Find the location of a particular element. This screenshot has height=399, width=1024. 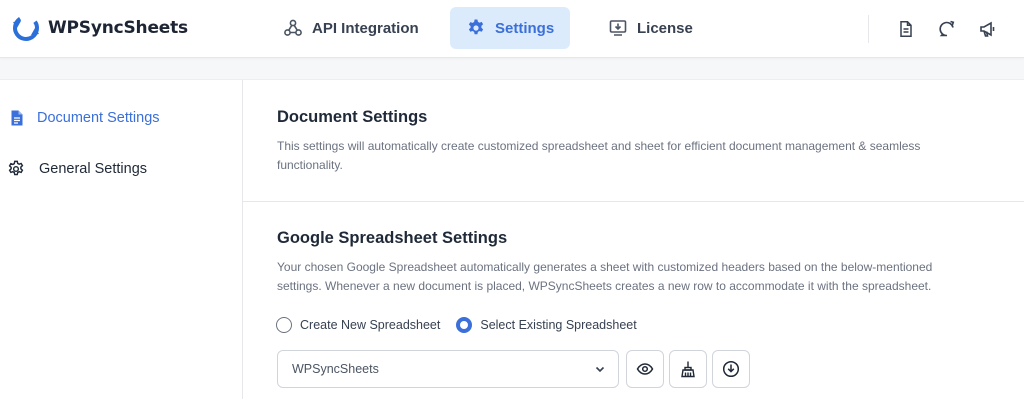

docs-button is located at coordinates (906, 29).